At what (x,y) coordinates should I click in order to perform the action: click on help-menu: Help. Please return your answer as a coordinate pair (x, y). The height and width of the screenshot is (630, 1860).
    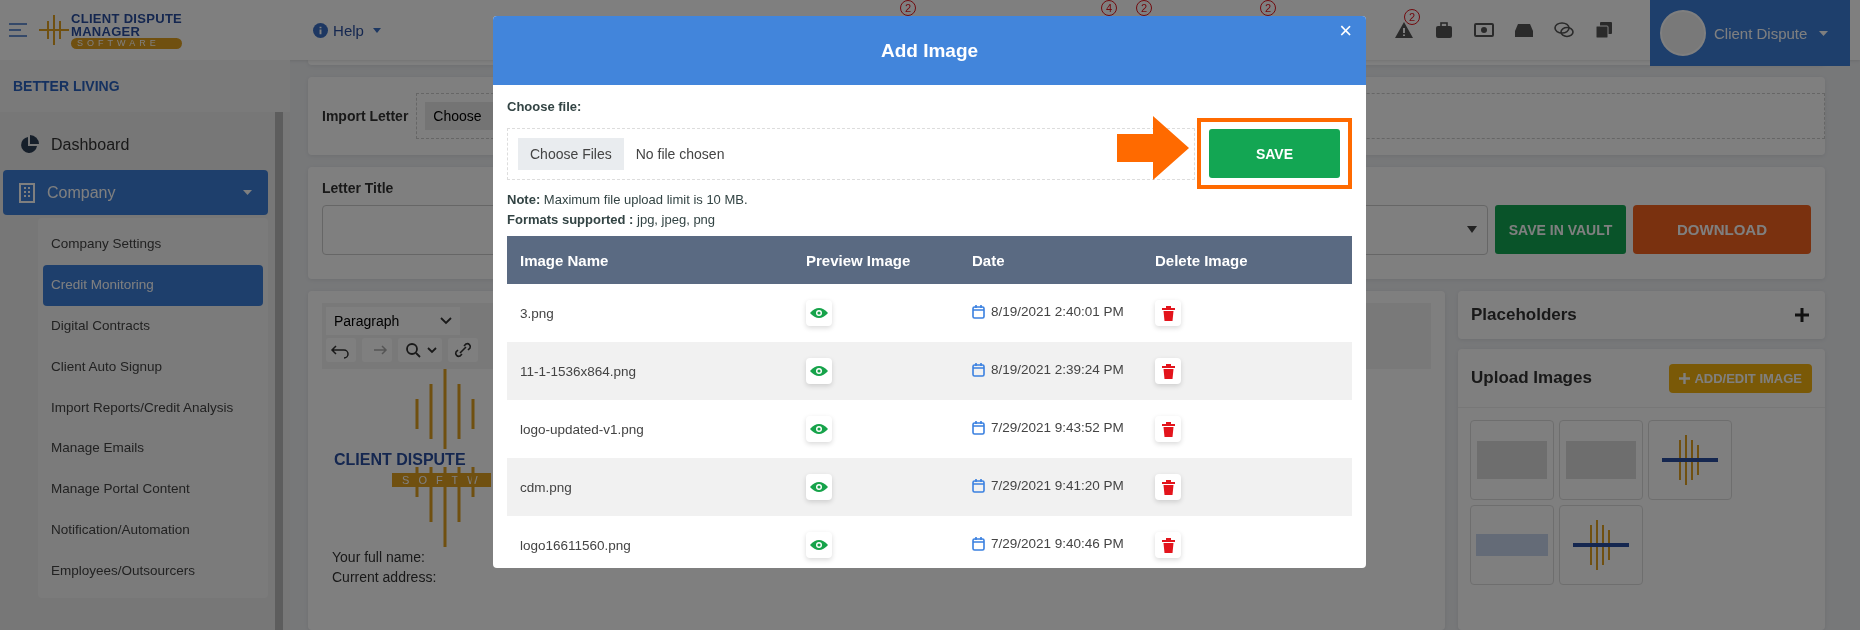
    Looking at the image, I should click on (347, 30).